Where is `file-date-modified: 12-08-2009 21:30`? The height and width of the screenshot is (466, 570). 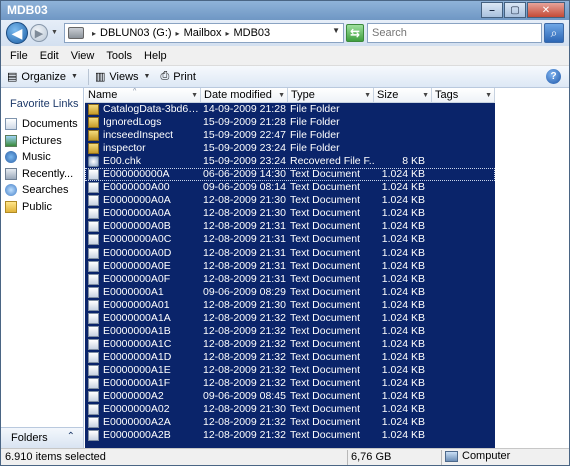 file-date-modified: 12-08-2009 21:30 is located at coordinates (244, 304).